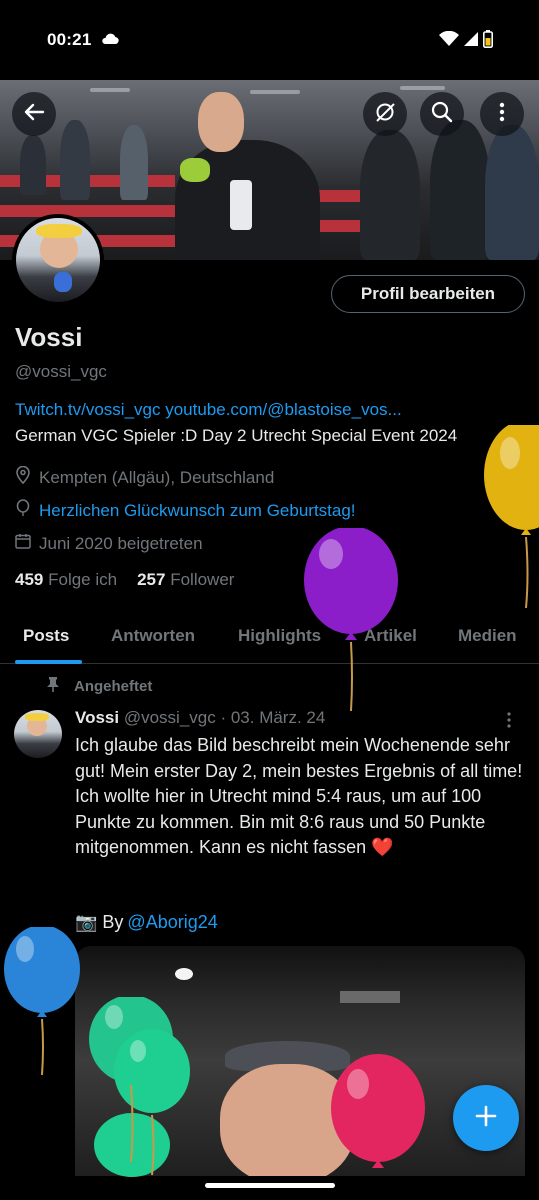 Image resolution: width=539 pixels, height=1200 pixels. I want to click on profile-name: Vossi, so click(49, 337).